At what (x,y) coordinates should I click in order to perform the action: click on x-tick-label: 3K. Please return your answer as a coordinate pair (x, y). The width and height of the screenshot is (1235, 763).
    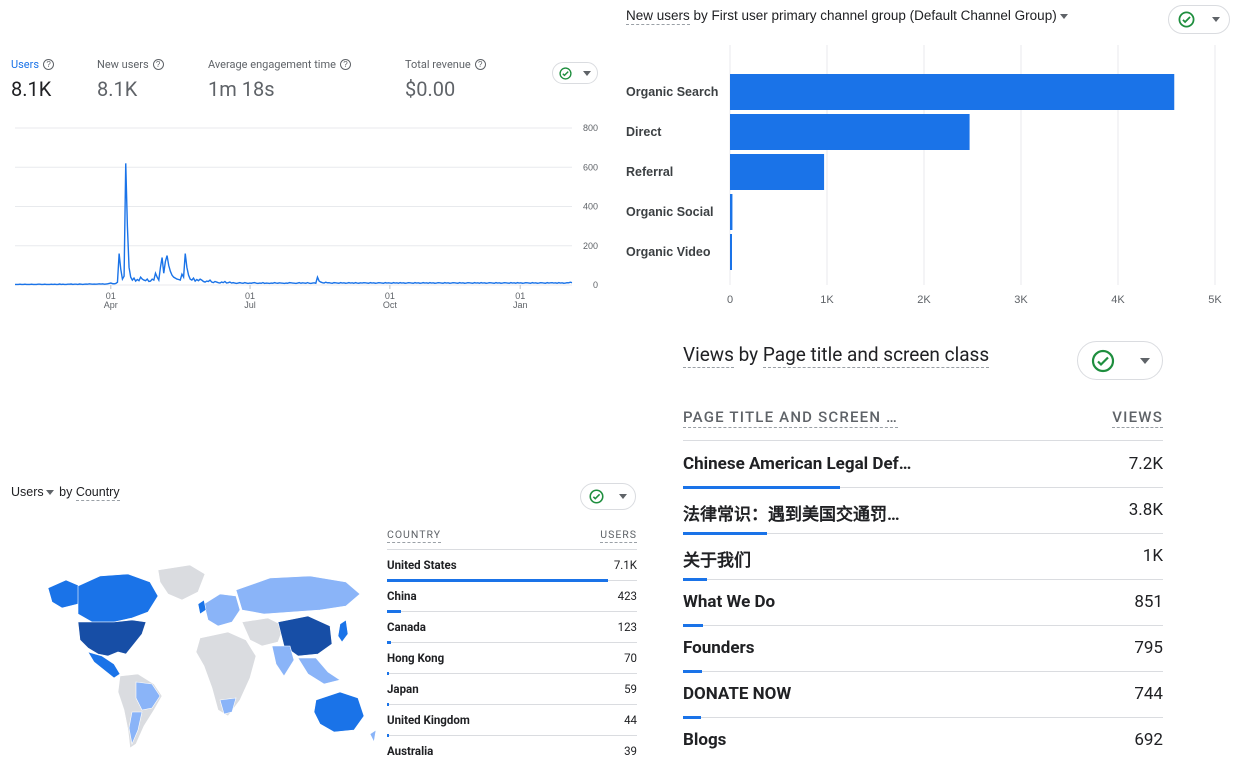
    Looking at the image, I should click on (1021, 300).